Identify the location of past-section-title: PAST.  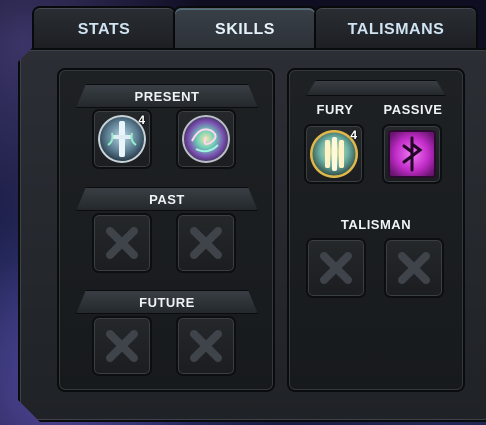
(167, 199).